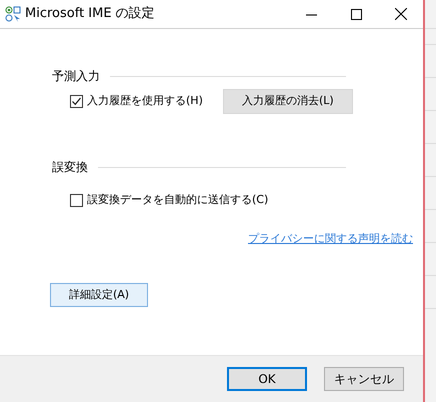 The width and height of the screenshot is (436, 402). I want to click on group-heading: 誤変換, so click(70, 167).